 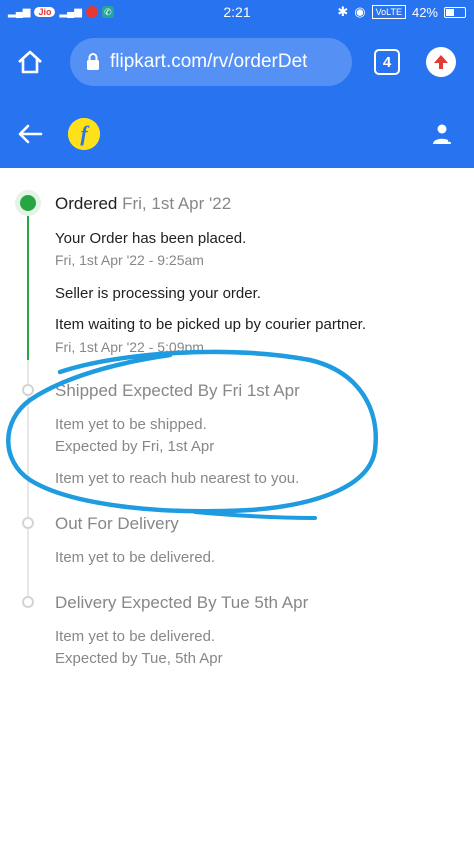 I want to click on flipkart-logo-icon: f, so click(x=84, y=134).